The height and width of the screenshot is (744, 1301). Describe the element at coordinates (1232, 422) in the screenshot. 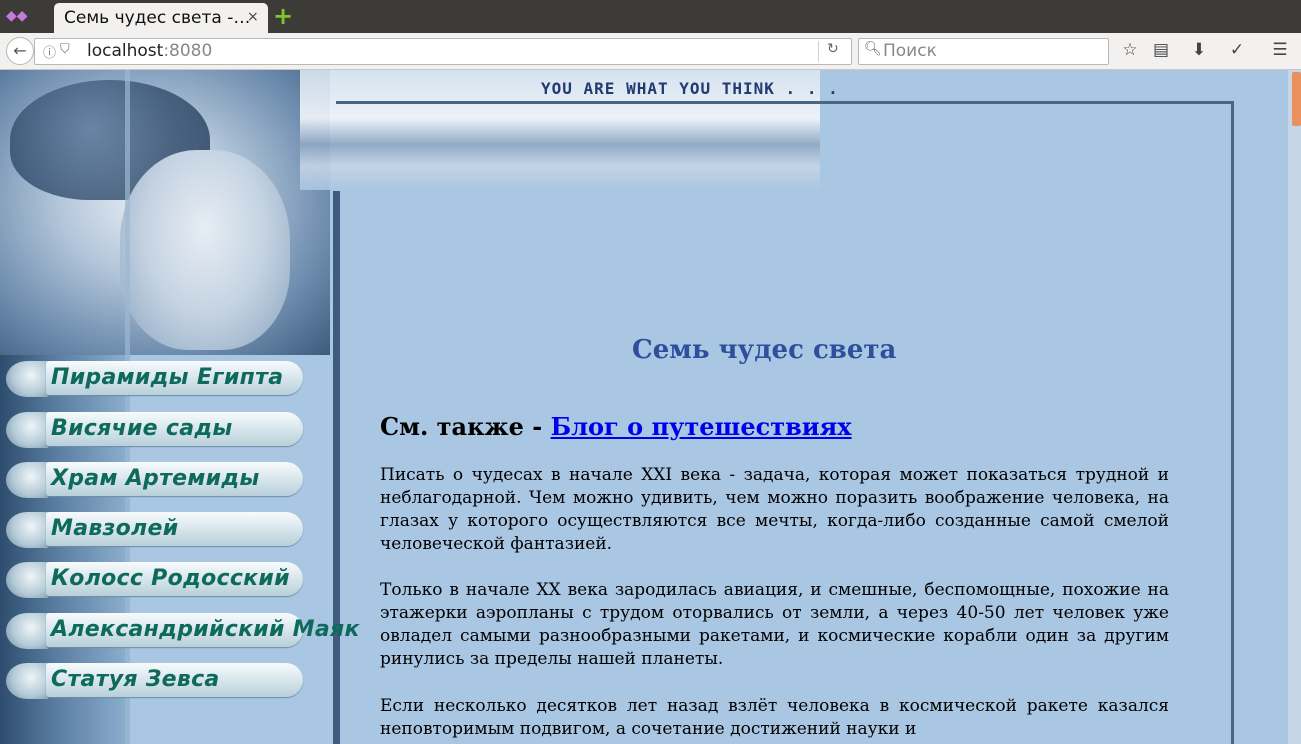

I see `frame-right-border` at that location.